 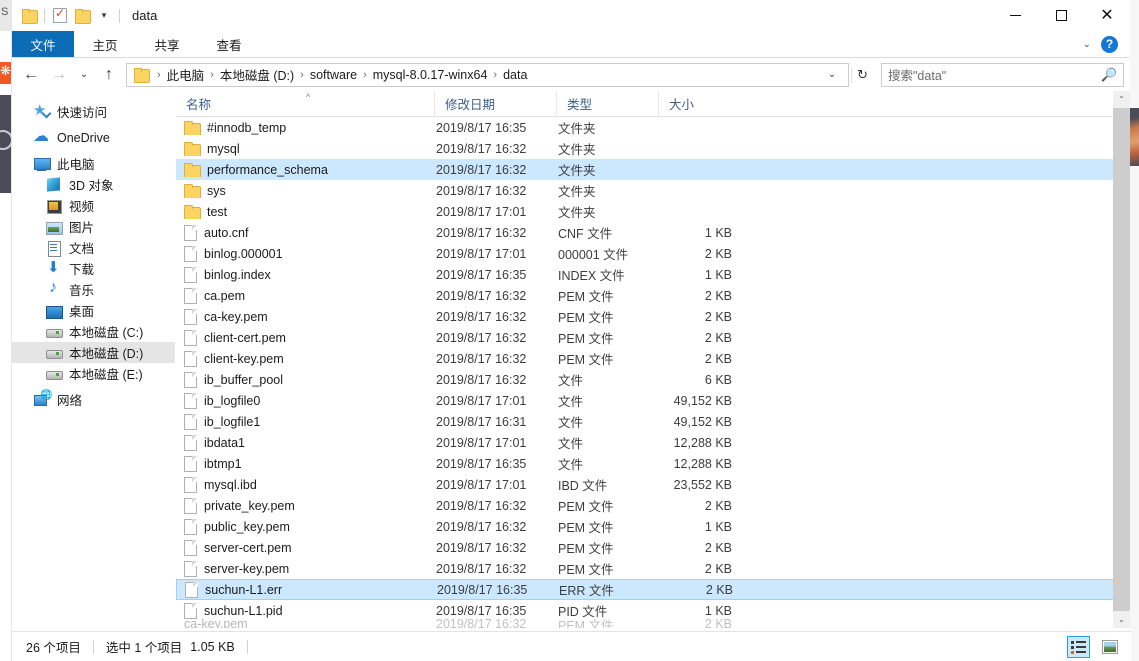 I want to click on help-icon: ?, so click(x=1109, y=44).